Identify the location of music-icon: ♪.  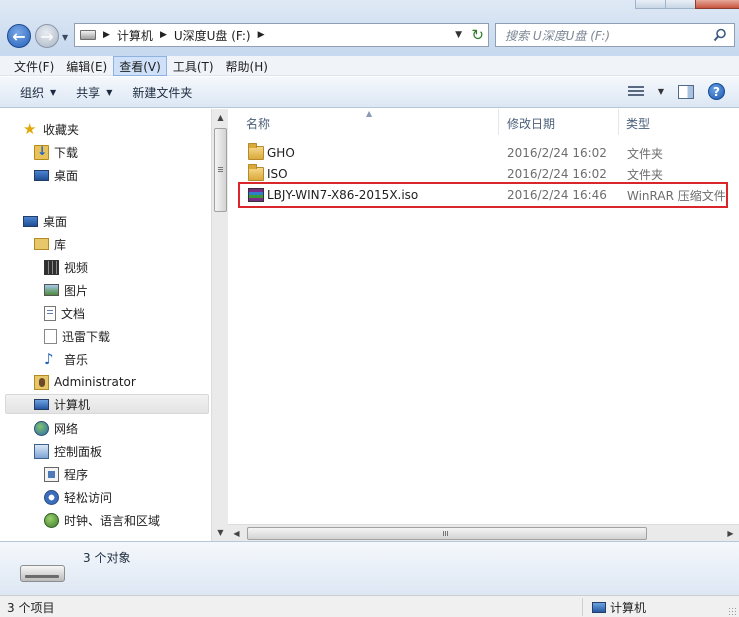
(49, 358).